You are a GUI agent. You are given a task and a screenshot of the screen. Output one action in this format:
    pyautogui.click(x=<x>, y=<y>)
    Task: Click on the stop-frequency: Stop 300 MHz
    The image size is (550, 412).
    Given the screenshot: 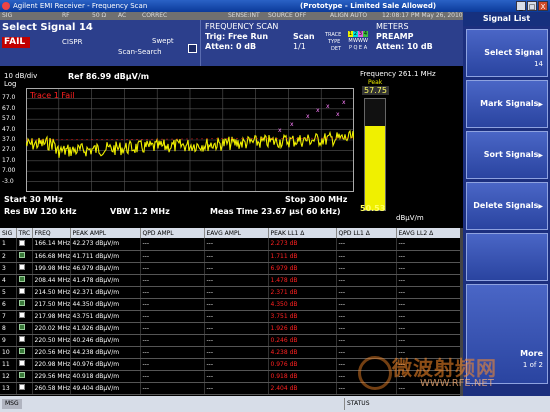 What is the action you would take?
    pyautogui.click(x=316, y=199)
    